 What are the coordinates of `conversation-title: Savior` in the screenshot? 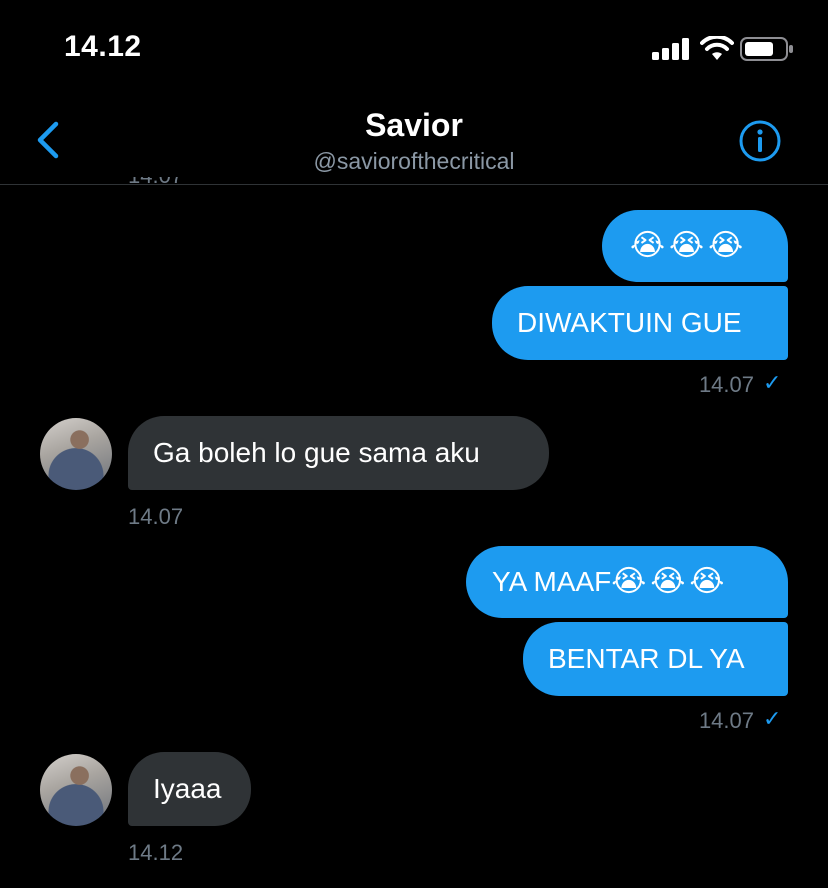 It's located at (414, 125).